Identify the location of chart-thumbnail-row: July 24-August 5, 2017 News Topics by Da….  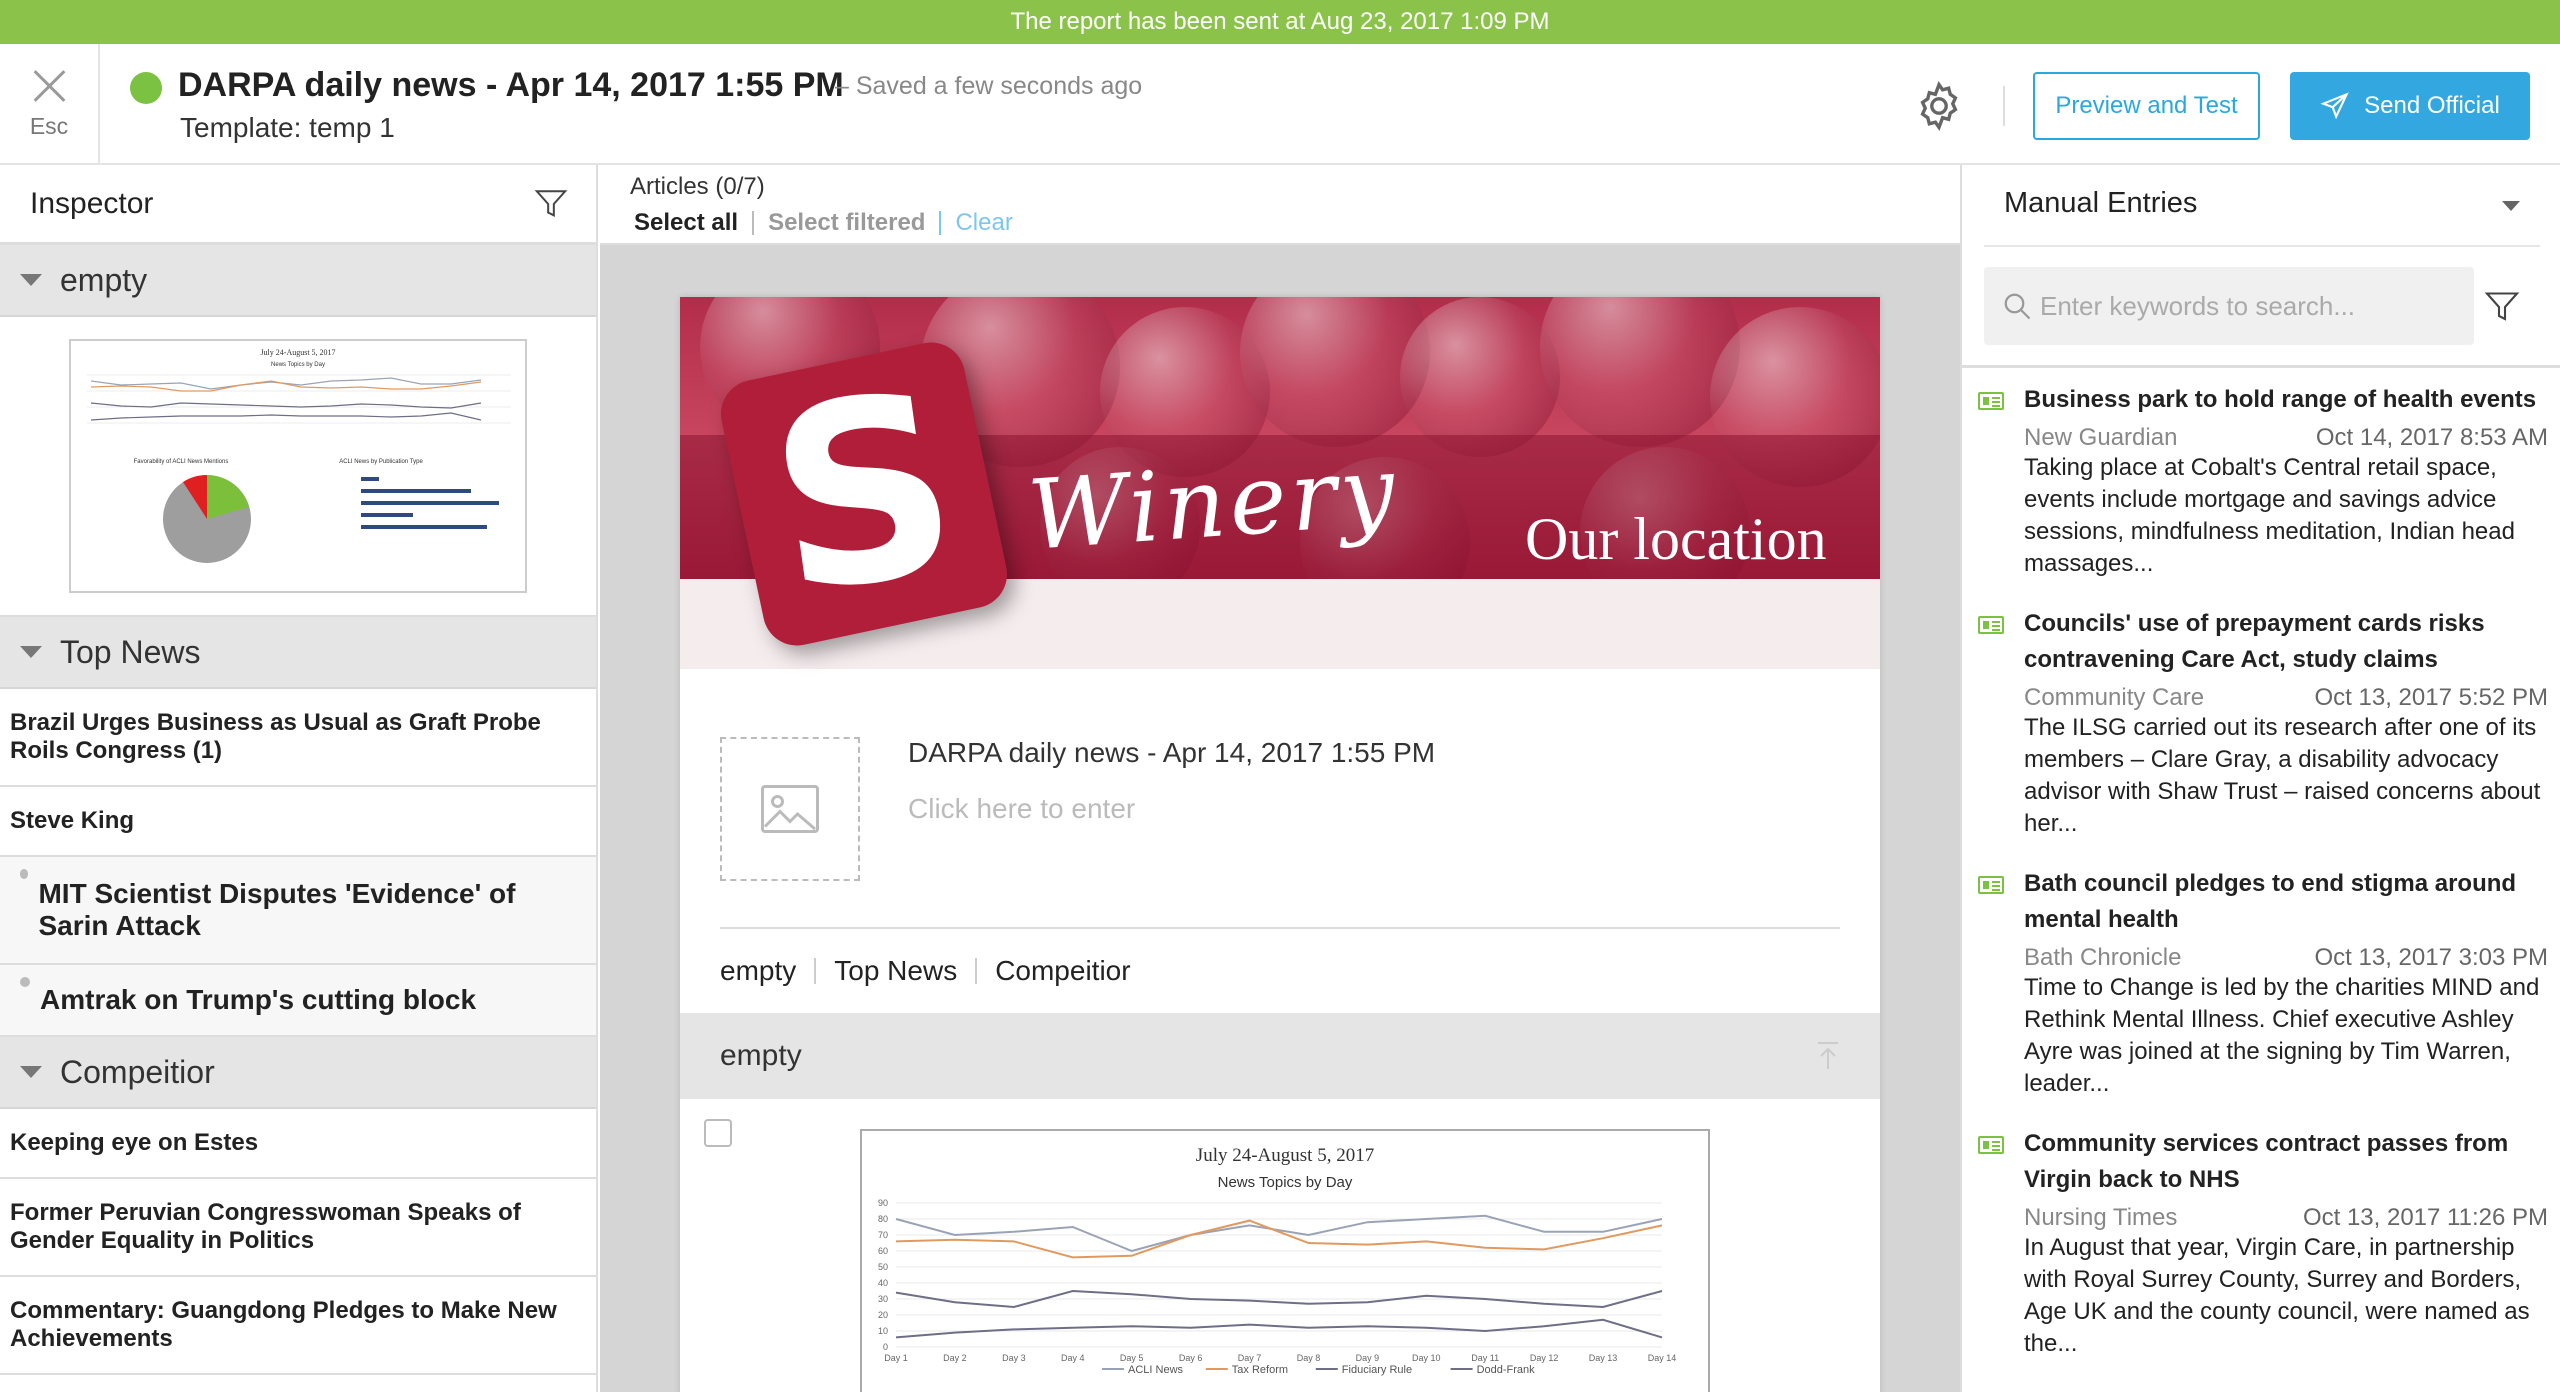
(298, 467).